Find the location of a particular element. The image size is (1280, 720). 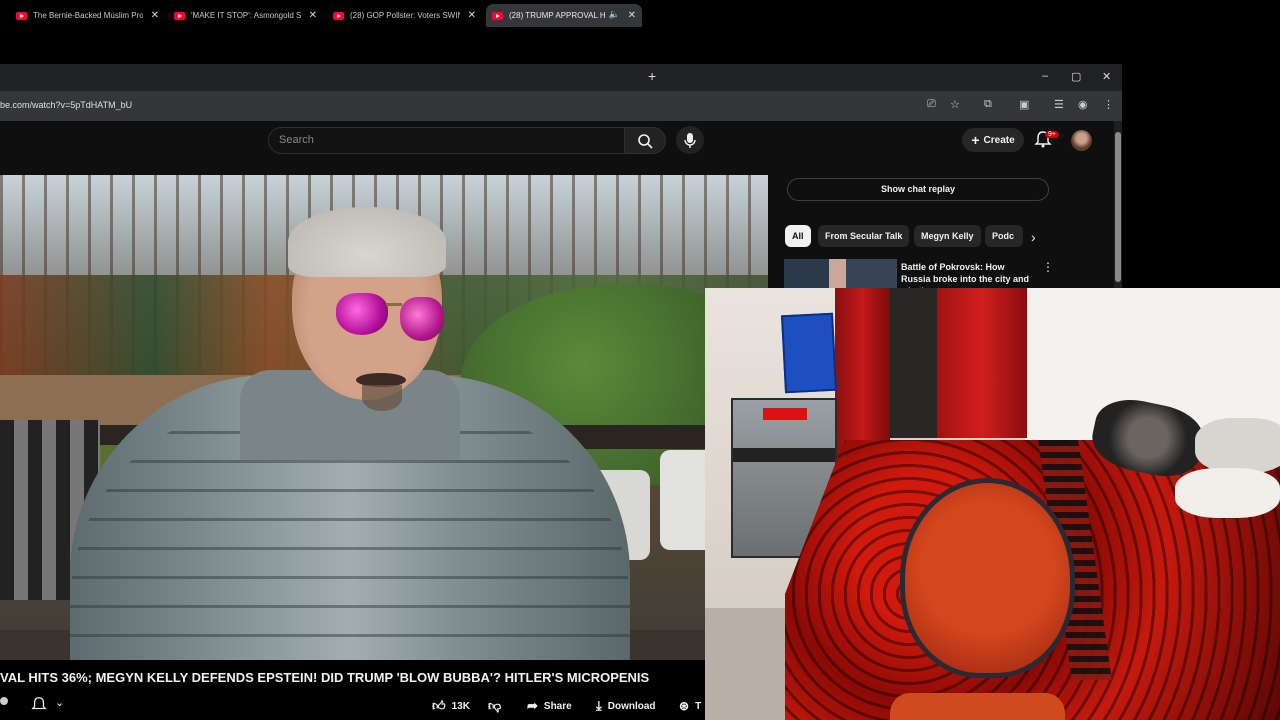

search-button is located at coordinates (645, 140).